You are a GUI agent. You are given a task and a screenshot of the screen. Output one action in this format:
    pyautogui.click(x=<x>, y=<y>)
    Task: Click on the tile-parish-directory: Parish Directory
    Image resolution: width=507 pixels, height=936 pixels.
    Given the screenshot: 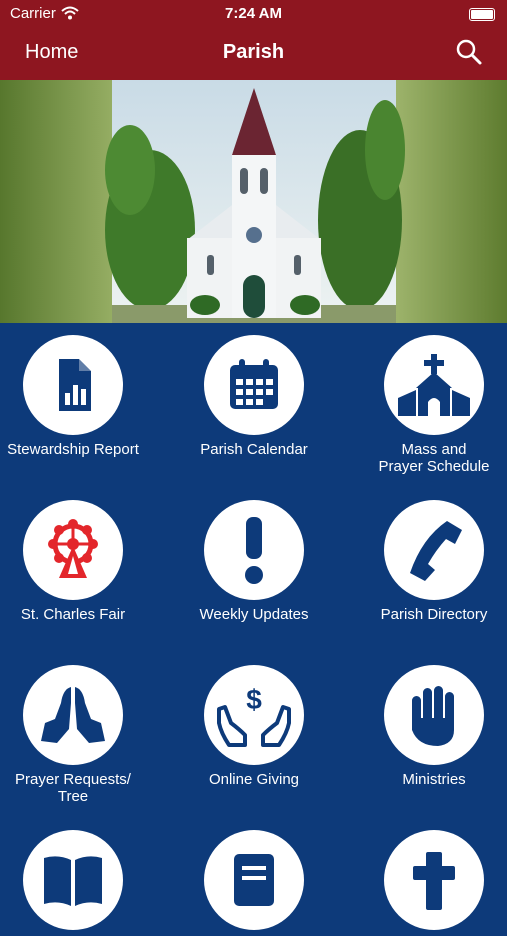 What is the action you would take?
    pyautogui.click(x=428, y=561)
    